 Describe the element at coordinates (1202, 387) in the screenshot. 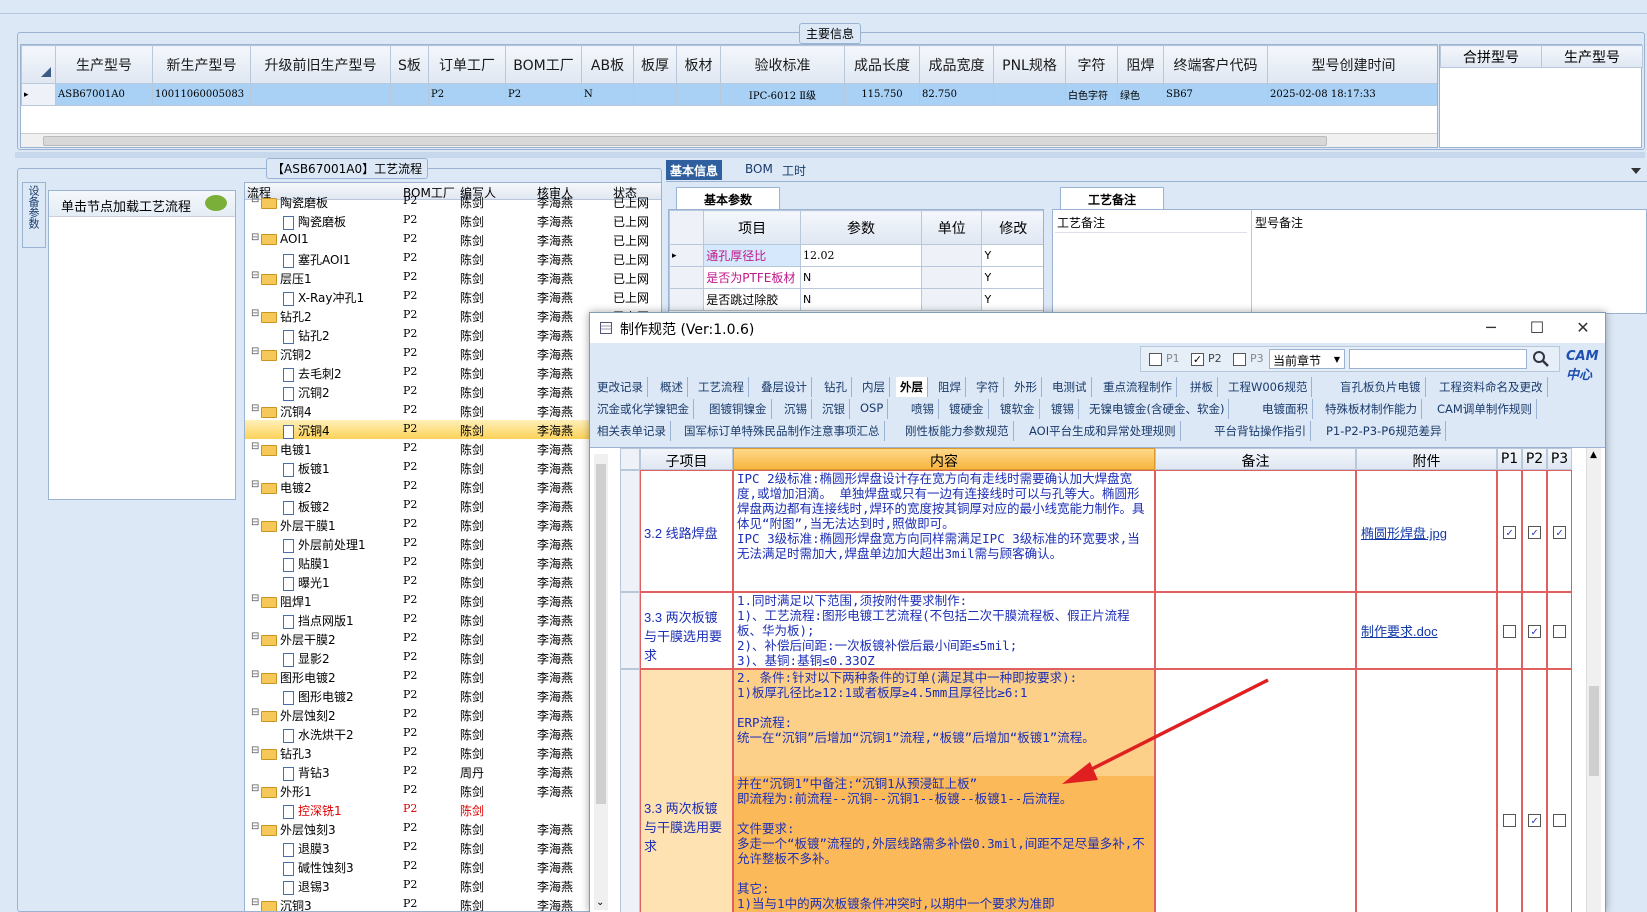

I see `chapter-tab: 拼板` at that location.